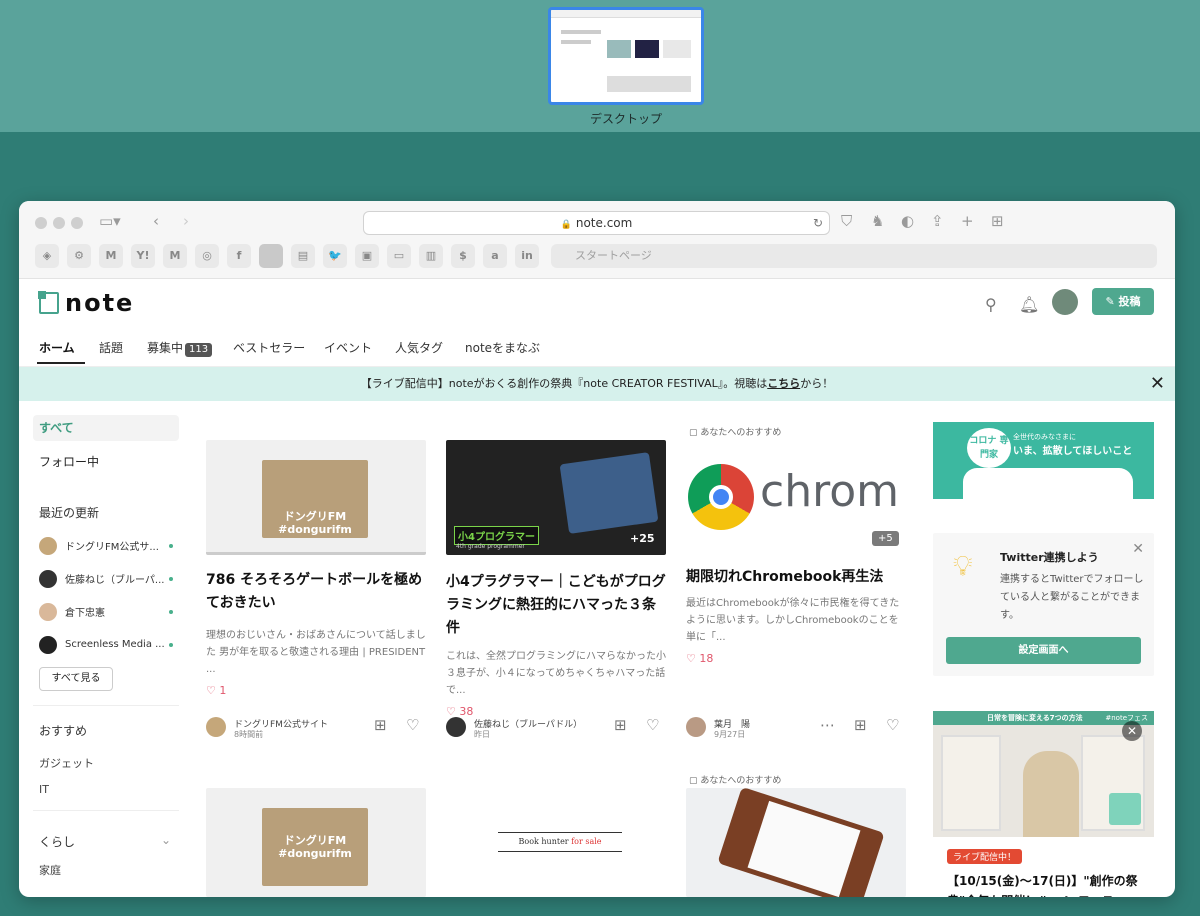 Image resolution: width=1200 pixels, height=916 pixels. I want to click on tab-learn-note: noteをまなぶ, so click(502, 347).